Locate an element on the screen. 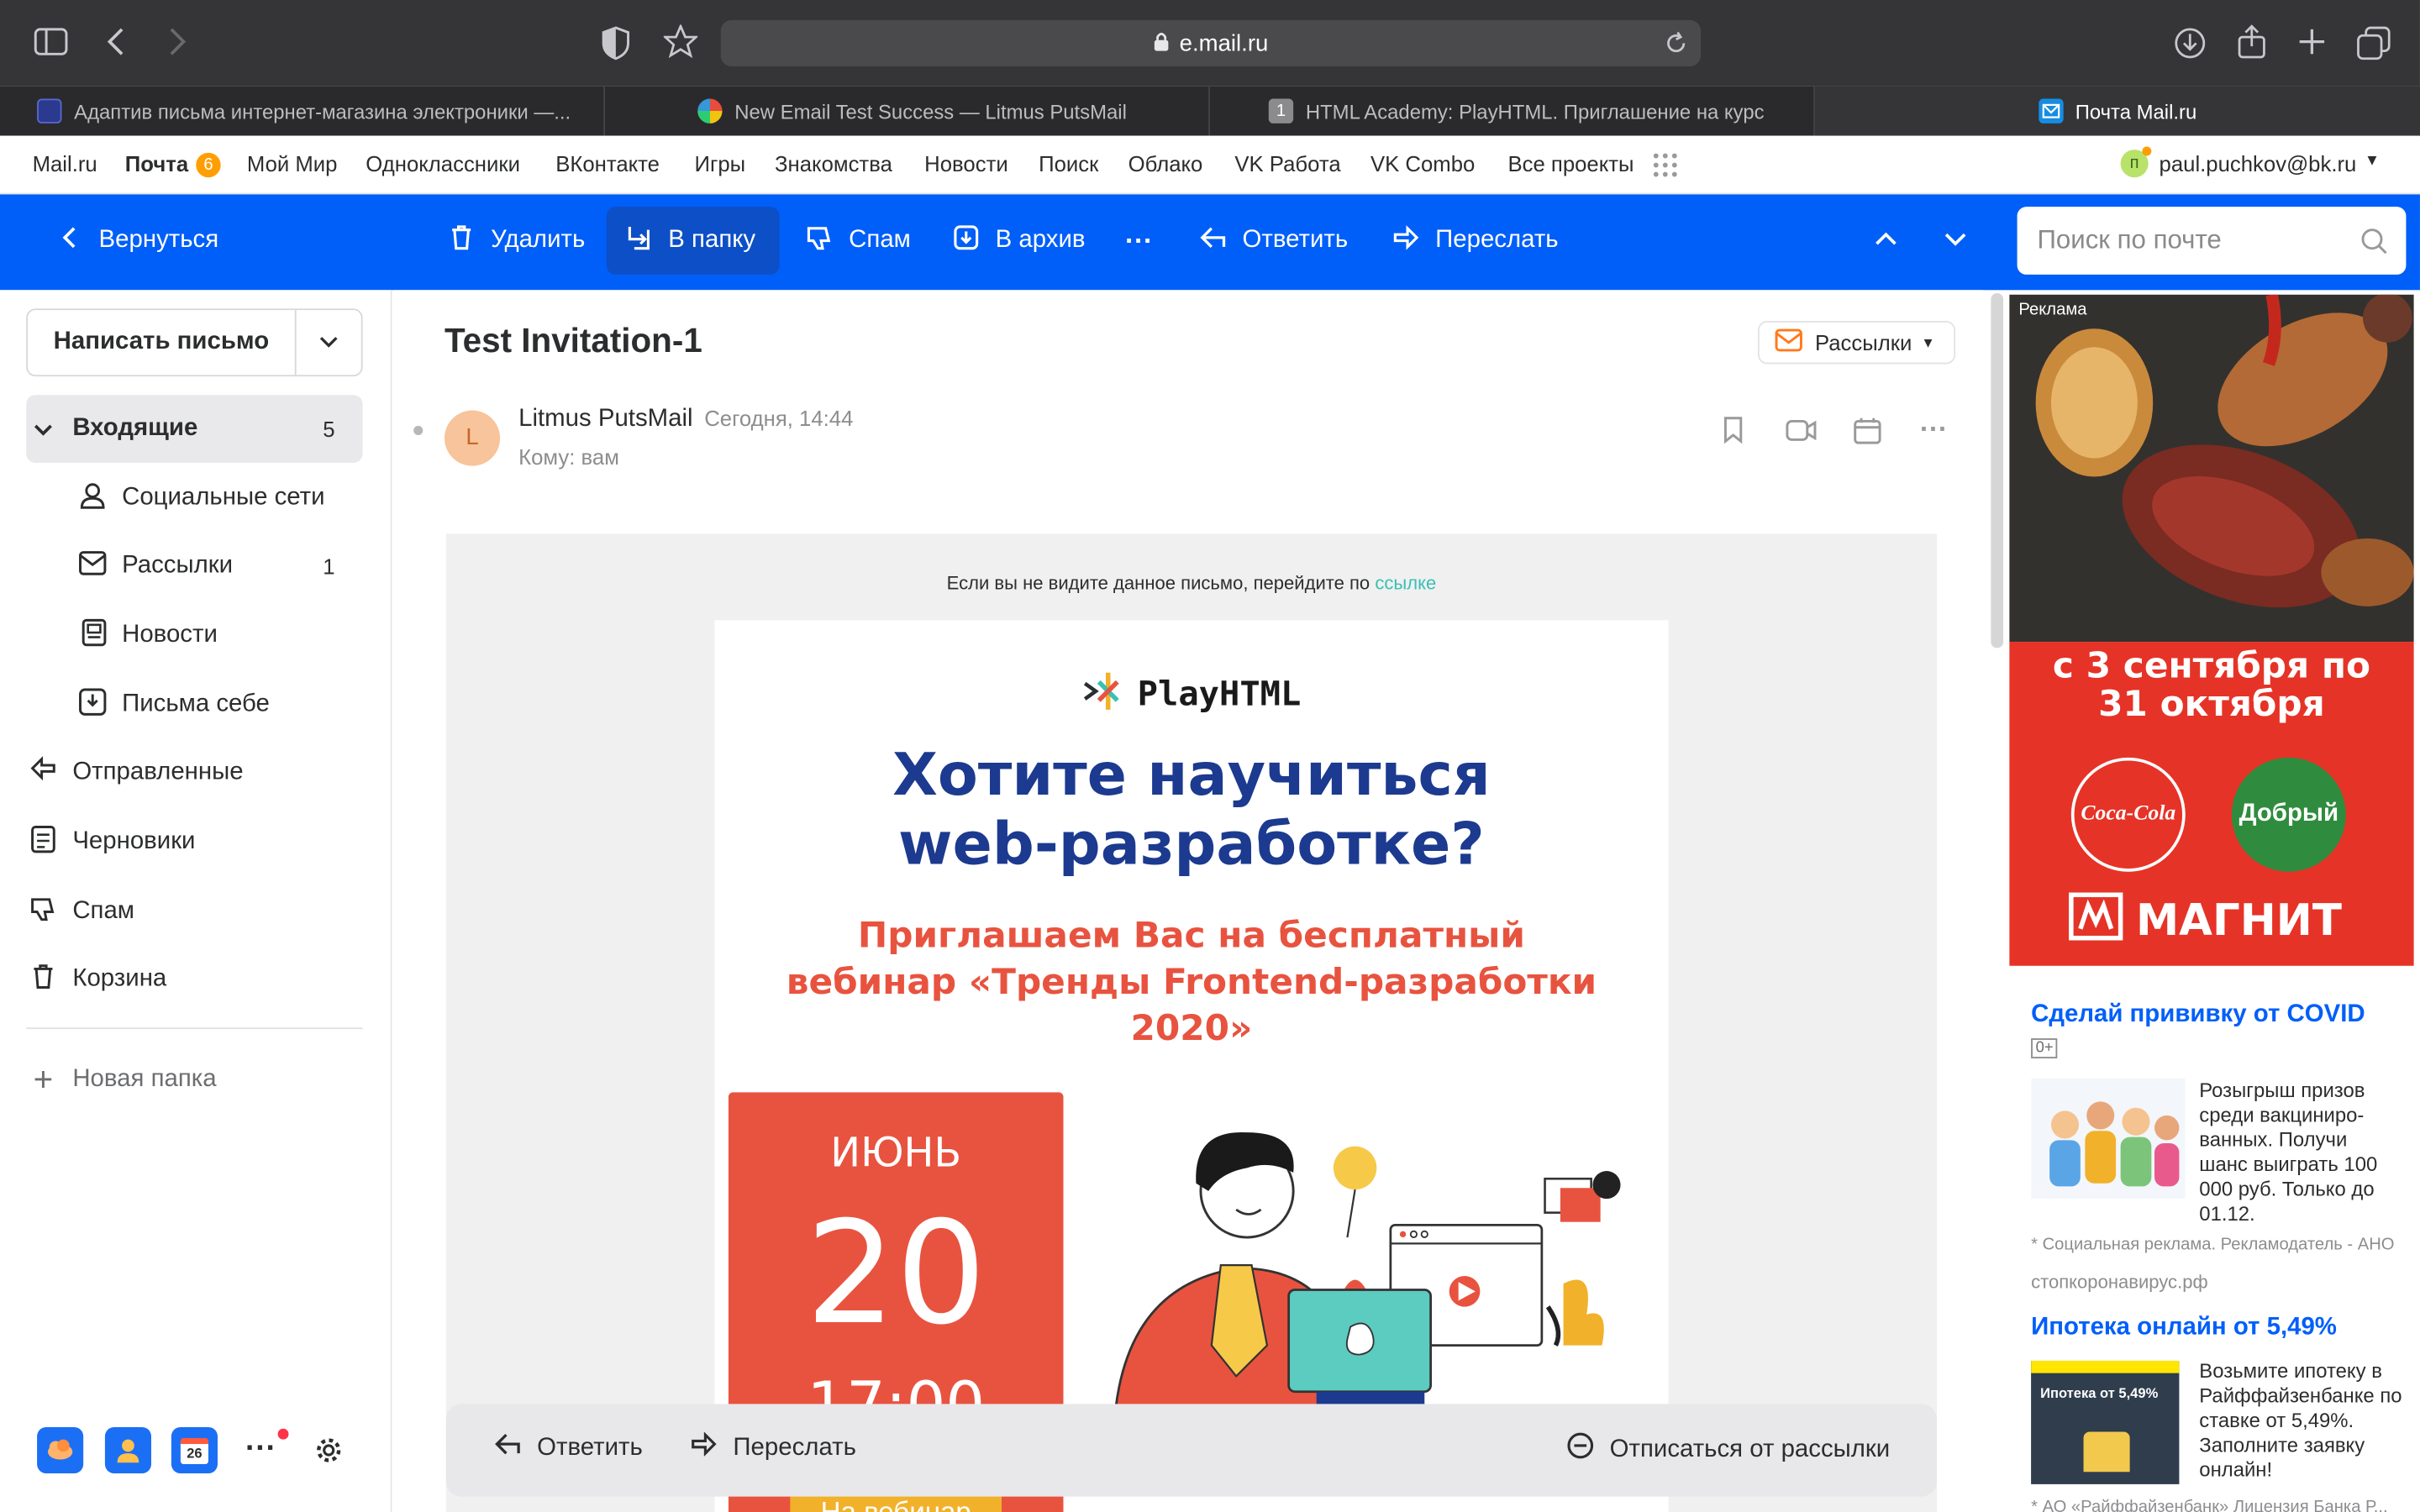 This screenshot has width=2420, height=1512. portal-link-mailru: Mail.ru is located at coordinates (65, 163).